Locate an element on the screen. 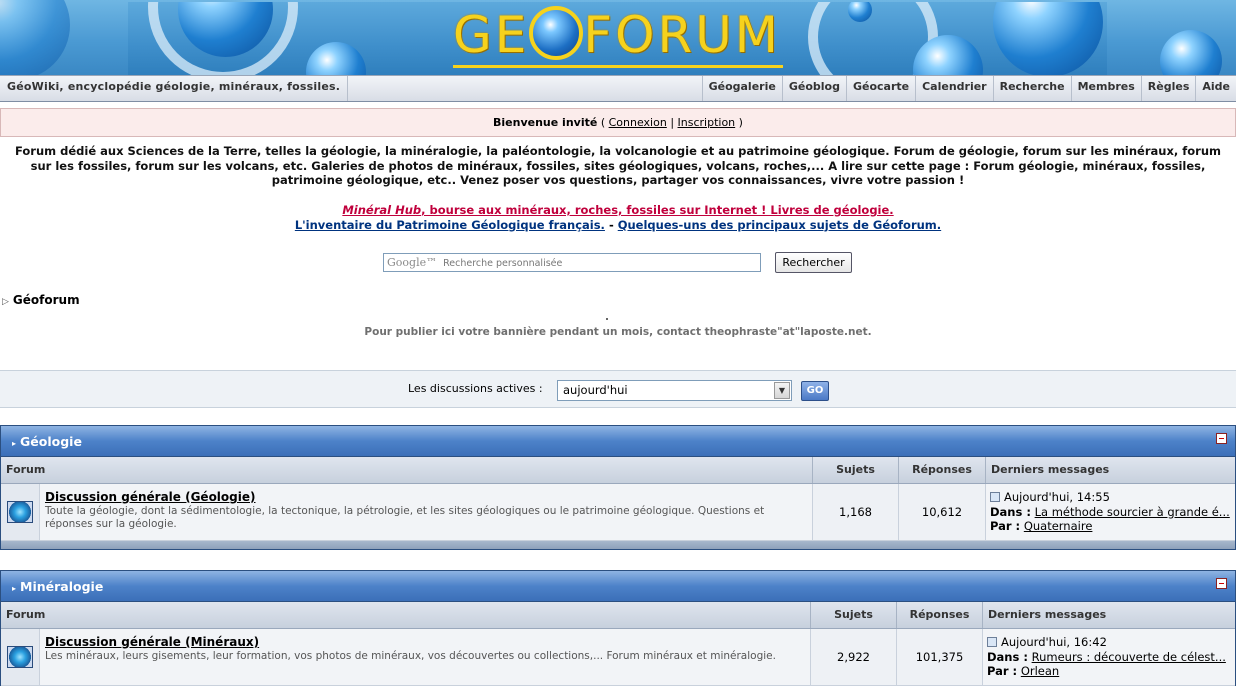 The width and height of the screenshot is (1236, 692). forum-topics-count: 1,168 is located at coordinates (856, 512).